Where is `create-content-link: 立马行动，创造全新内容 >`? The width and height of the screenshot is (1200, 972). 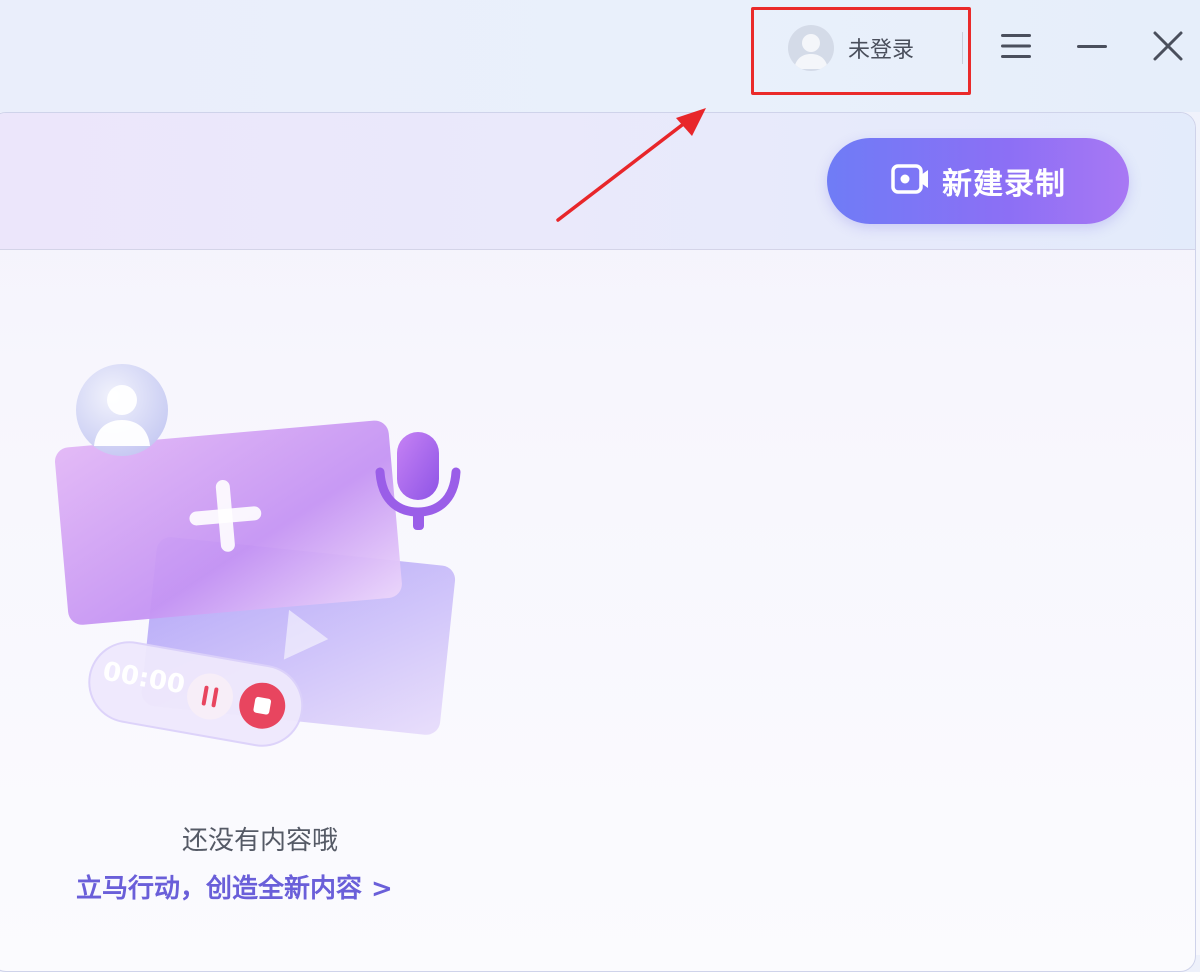
create-content-link: 立马行动，创造全新内容 > is located at coordinates (234, 886).